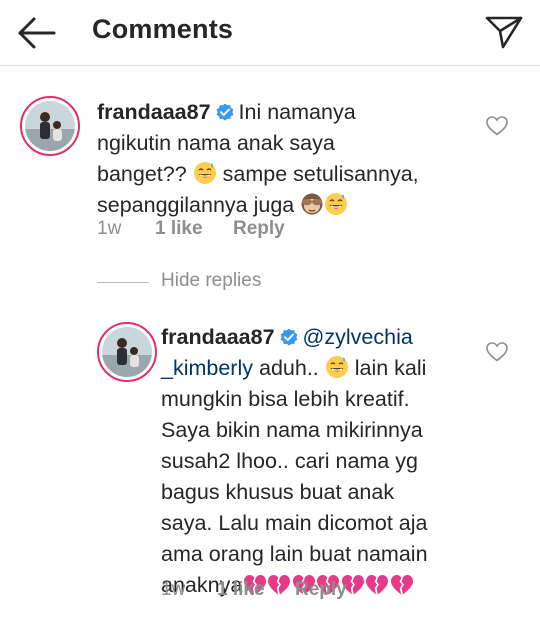 The width and height of the screenshot is (540, 623). What do you see at coordinates (278, 492) in the screenshot?
I see `reply-text-line: bagus khusus buat anak` at bounding box center [278, 492].